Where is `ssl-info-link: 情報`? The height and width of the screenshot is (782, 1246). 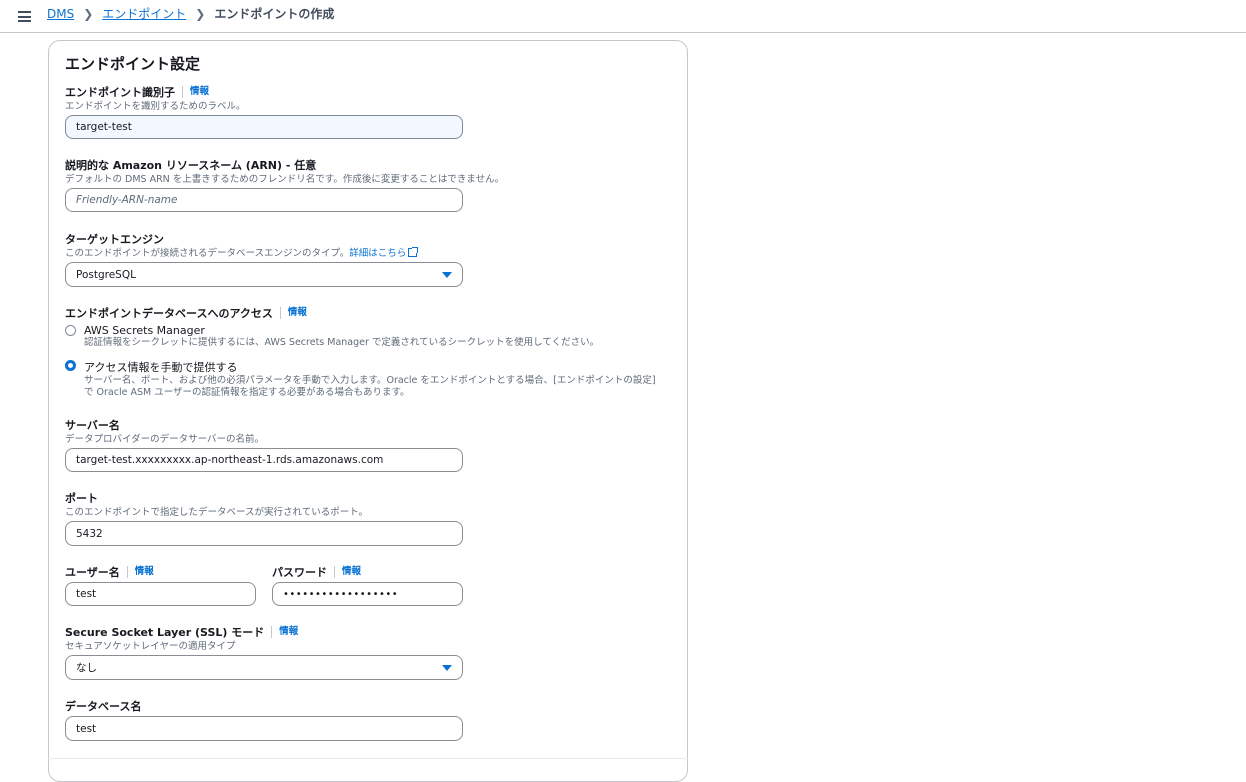 ssl-info-link: 情報 is located at coordinates (284, 632).